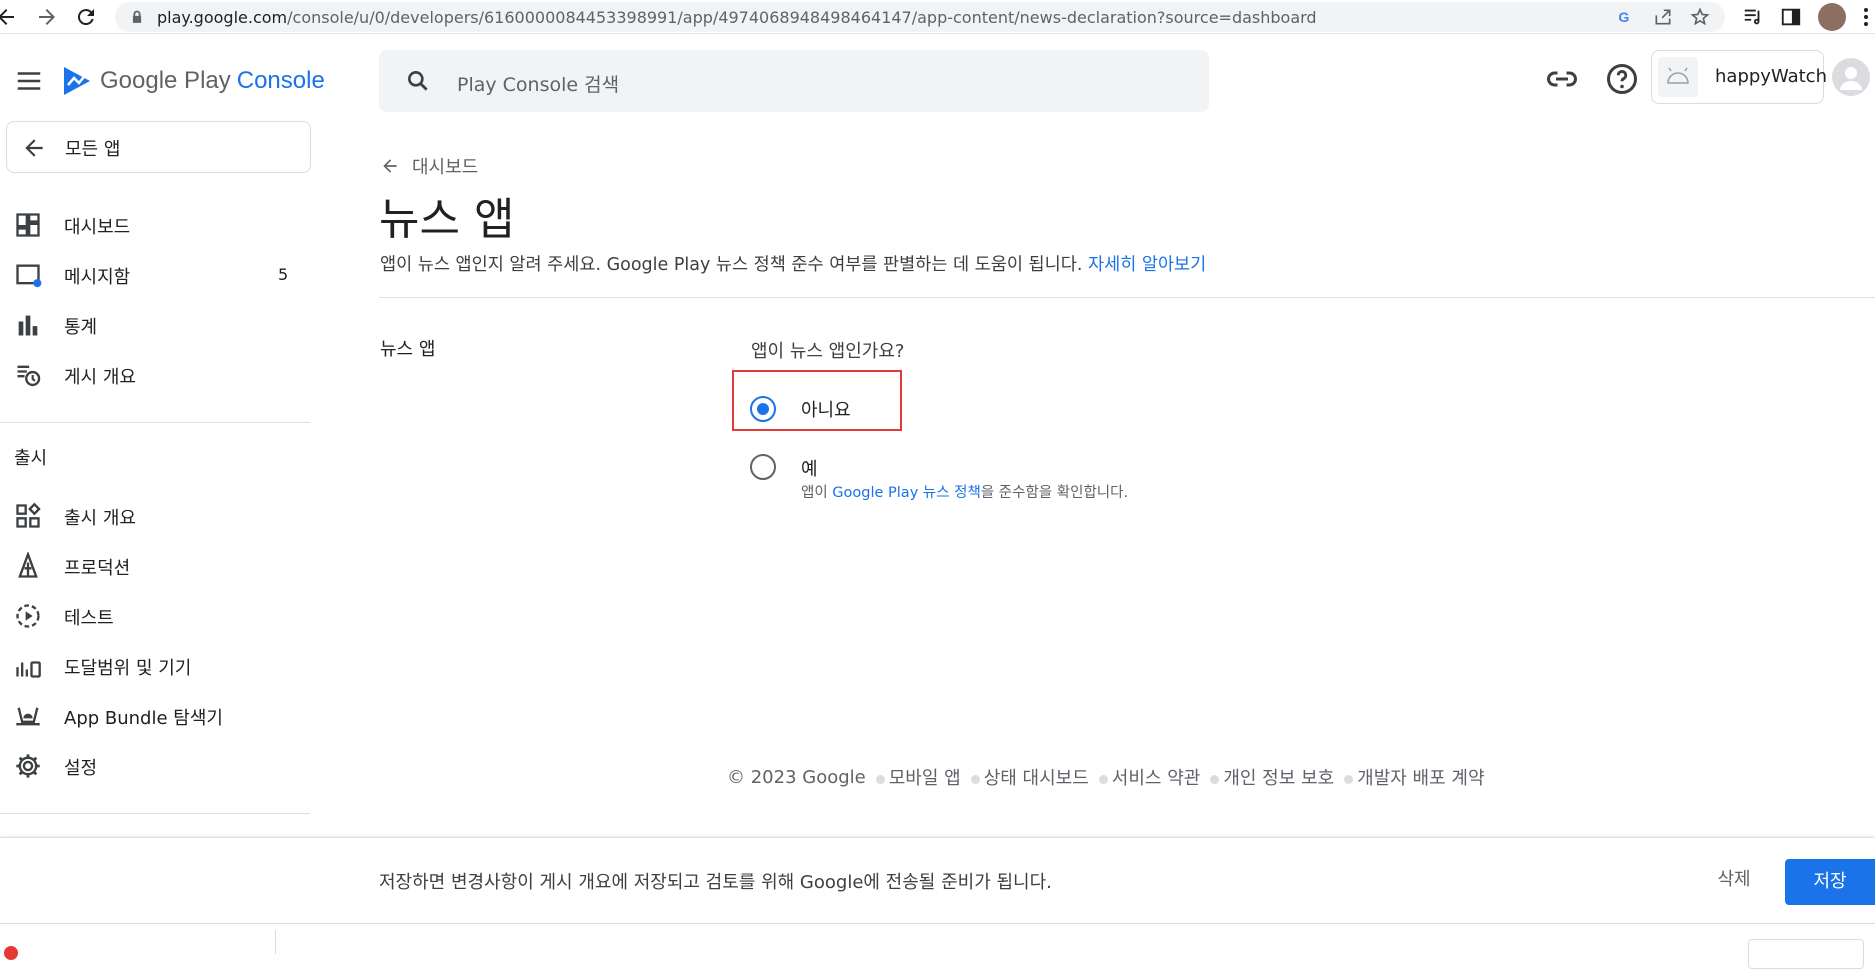 Image resolution: width=1875 pixels, height=969 pixels. Describe the element at coordinates (155, 616) in the screenshot. I see `sidebar-item-testing: 테스트` at that location.